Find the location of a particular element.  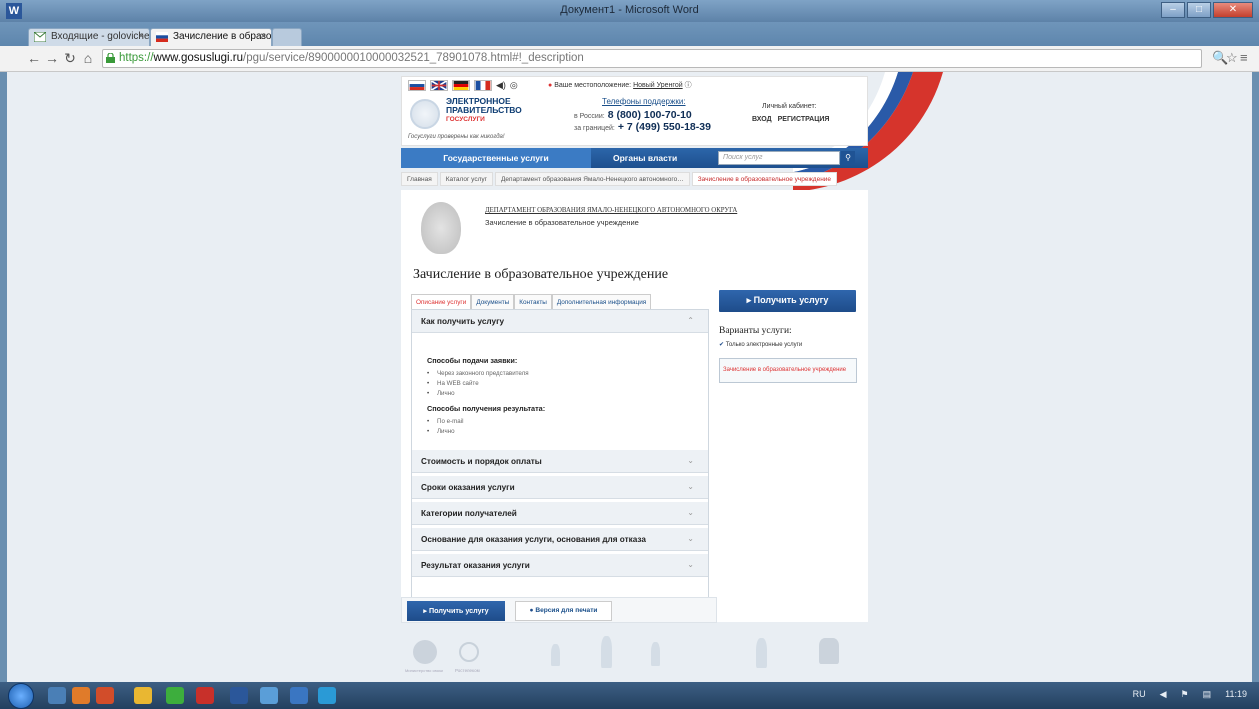

yanao-emblem-icon is located at coordinates (829, 651).